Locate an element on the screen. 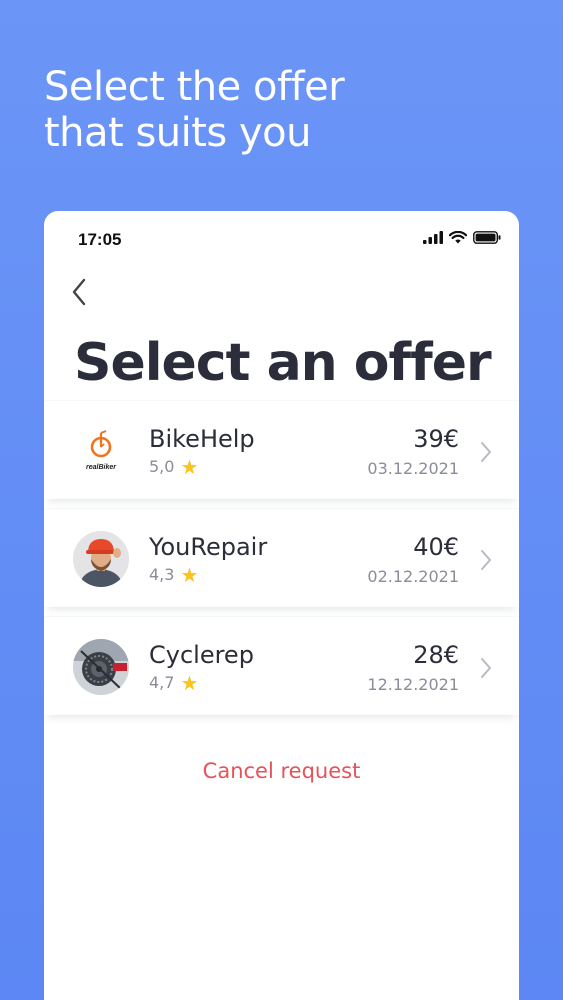 The image size is (563, 1000). headline-line-2: that suits you is located at coordinates (177, 133).